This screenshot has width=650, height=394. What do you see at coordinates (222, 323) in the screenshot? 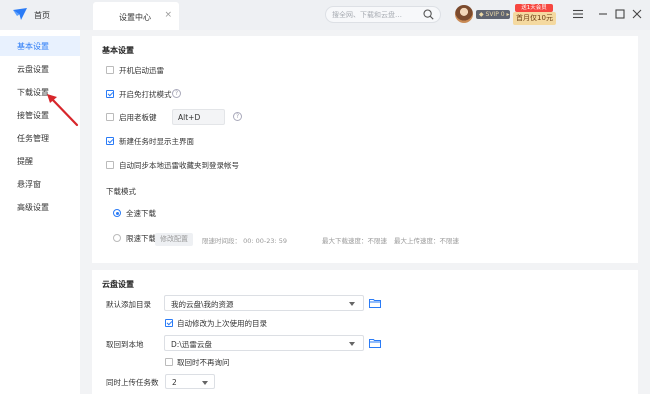
I see `option-label: 自动修改为上次使用的目录` at bounding box center [222, 323].